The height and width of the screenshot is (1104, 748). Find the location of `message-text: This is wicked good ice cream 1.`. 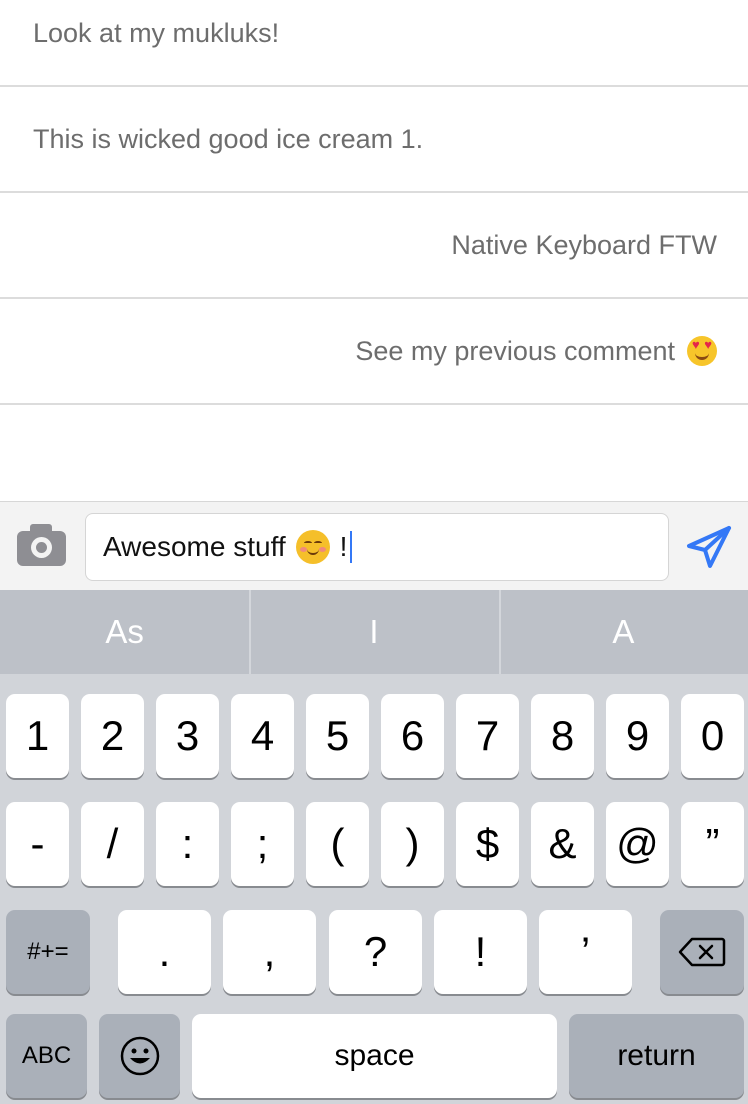

message-text: This is wicked good ice cream 1. is located at coordinates (228, 138).